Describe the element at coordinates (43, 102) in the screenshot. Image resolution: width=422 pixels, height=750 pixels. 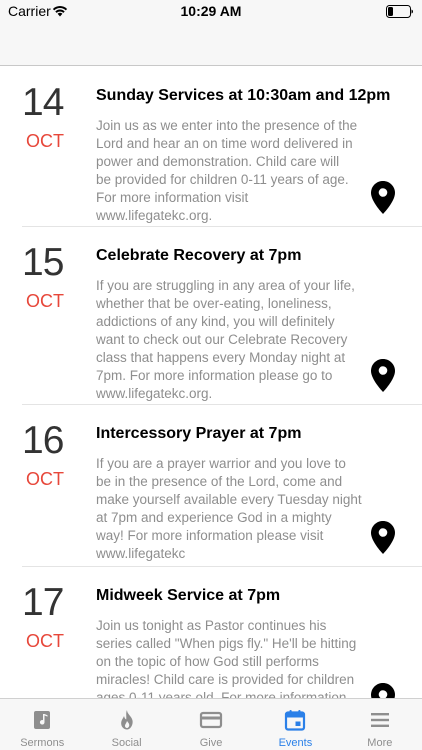
I see `event-day: 14` at that location.